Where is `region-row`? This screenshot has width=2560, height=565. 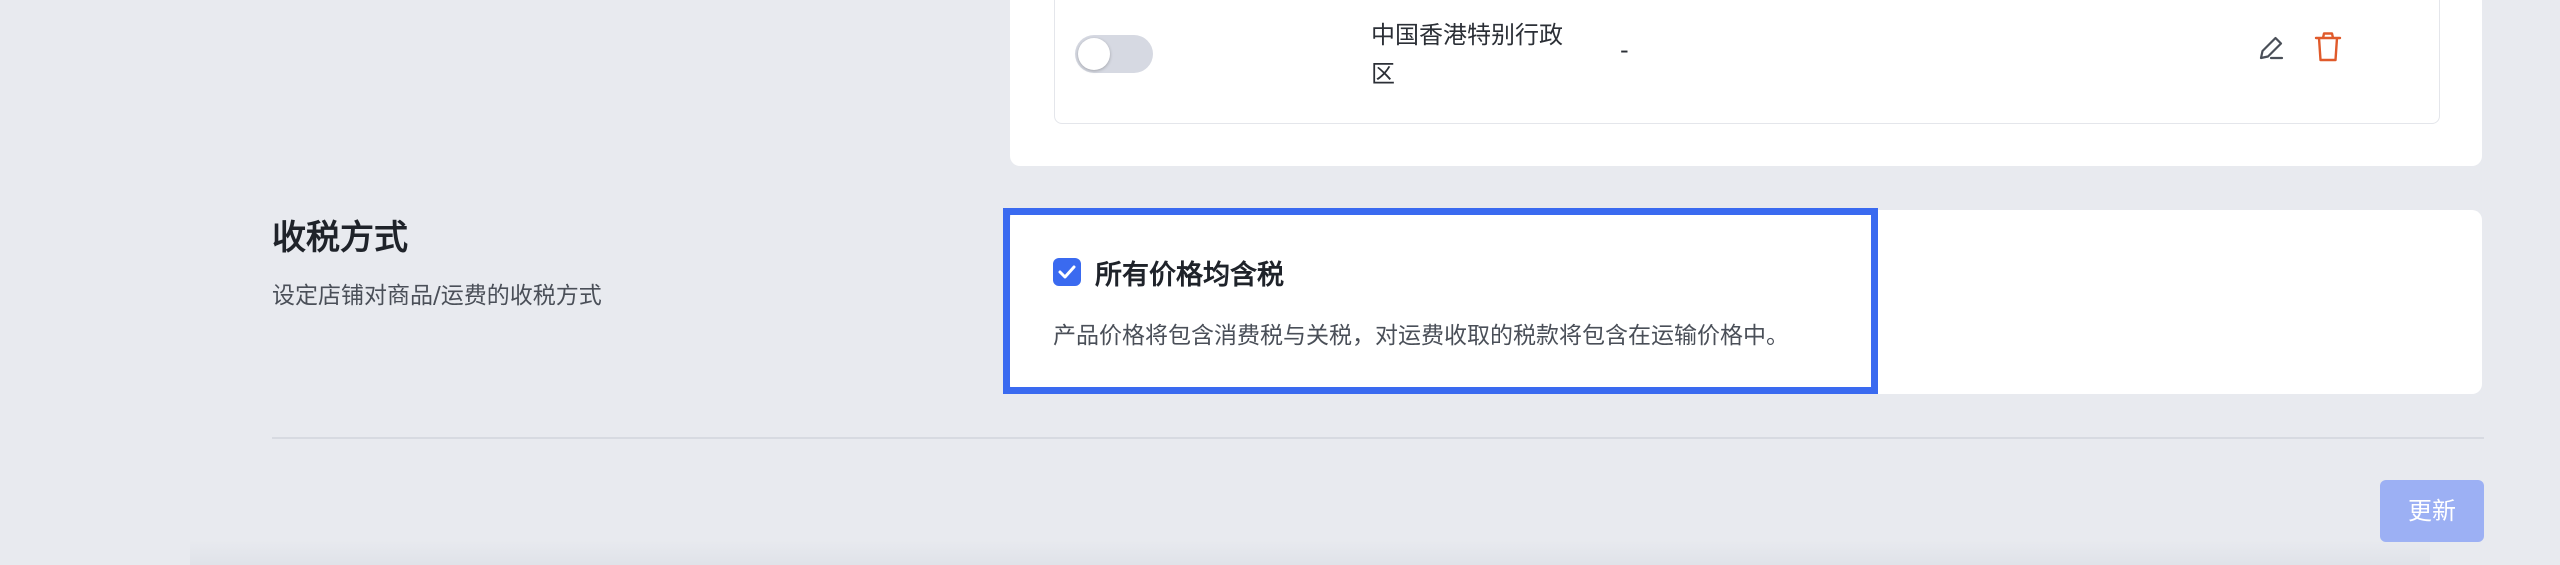 region-row is located at coordinates (1747, 62).